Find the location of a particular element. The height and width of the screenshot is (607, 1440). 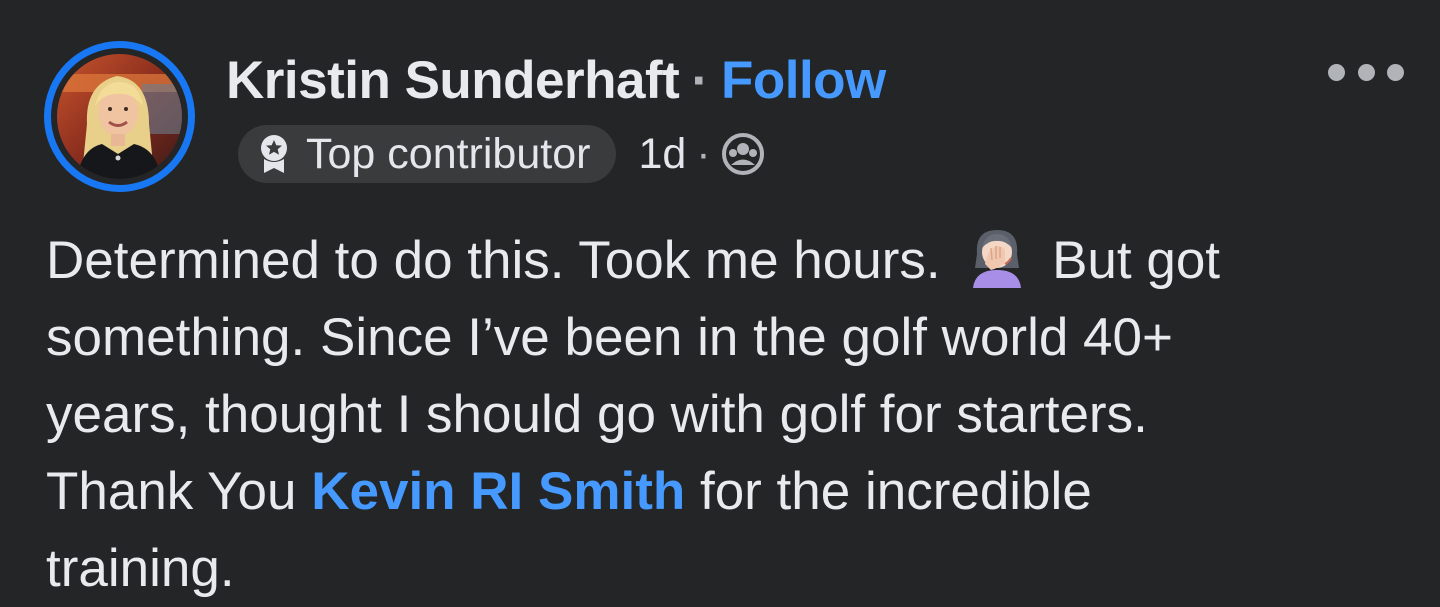

author-name: Kristin Sunderhaft is located at coordinates (453, 80).